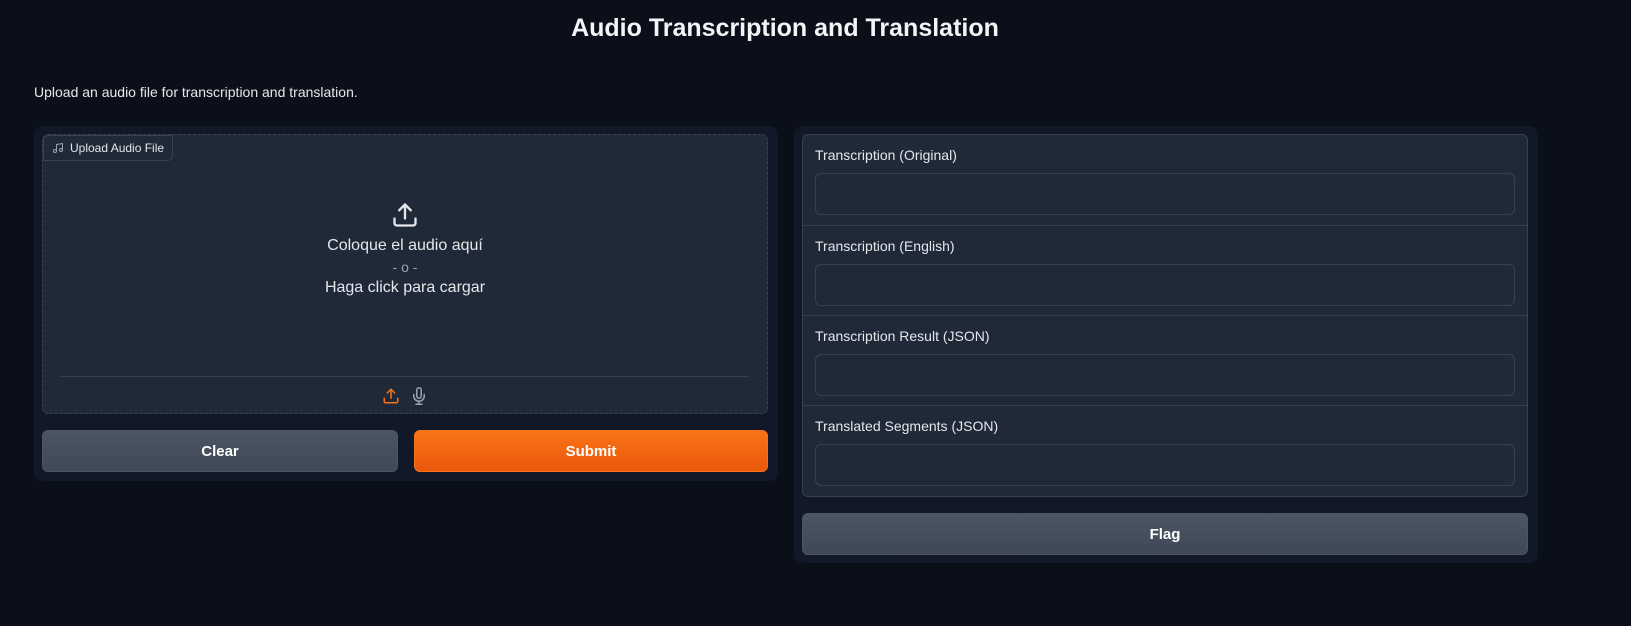 The image size is (1631, 626). I want to click on upload-icon, so click(405, 215).